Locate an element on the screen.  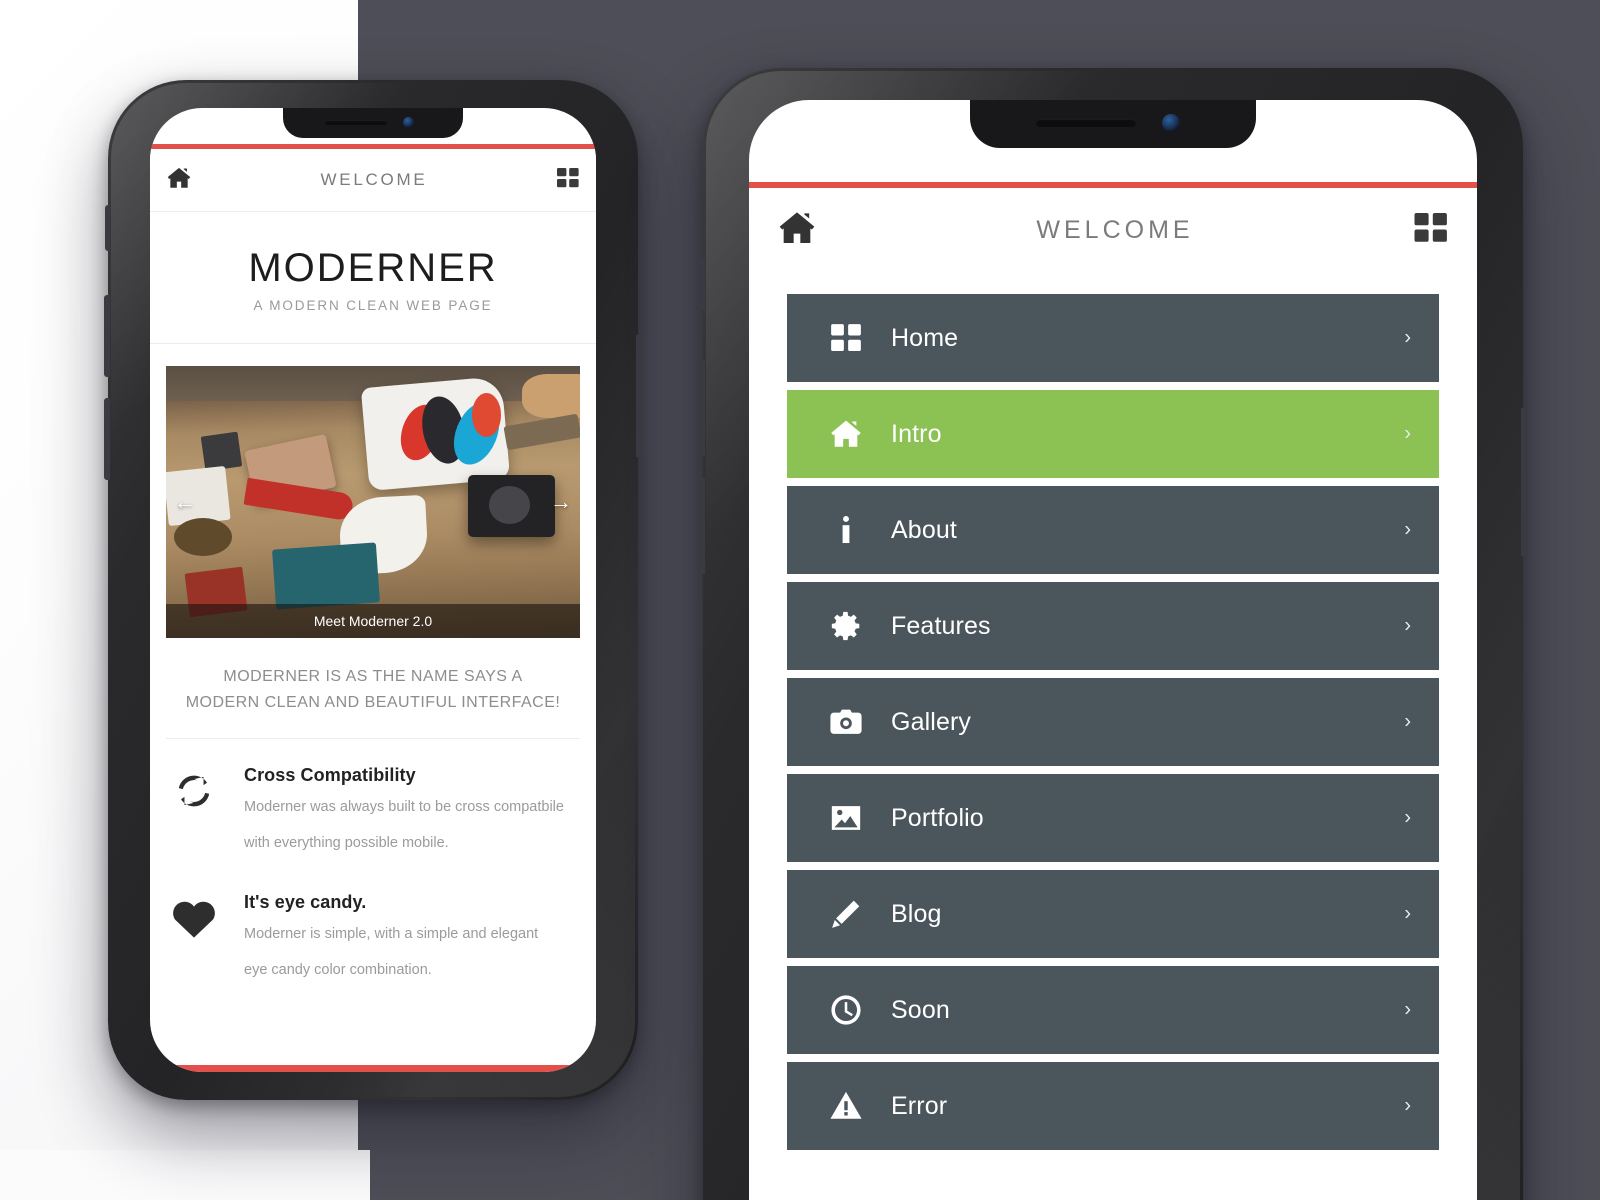
menu-item-label: Error is located at coordinates (919, 1105).